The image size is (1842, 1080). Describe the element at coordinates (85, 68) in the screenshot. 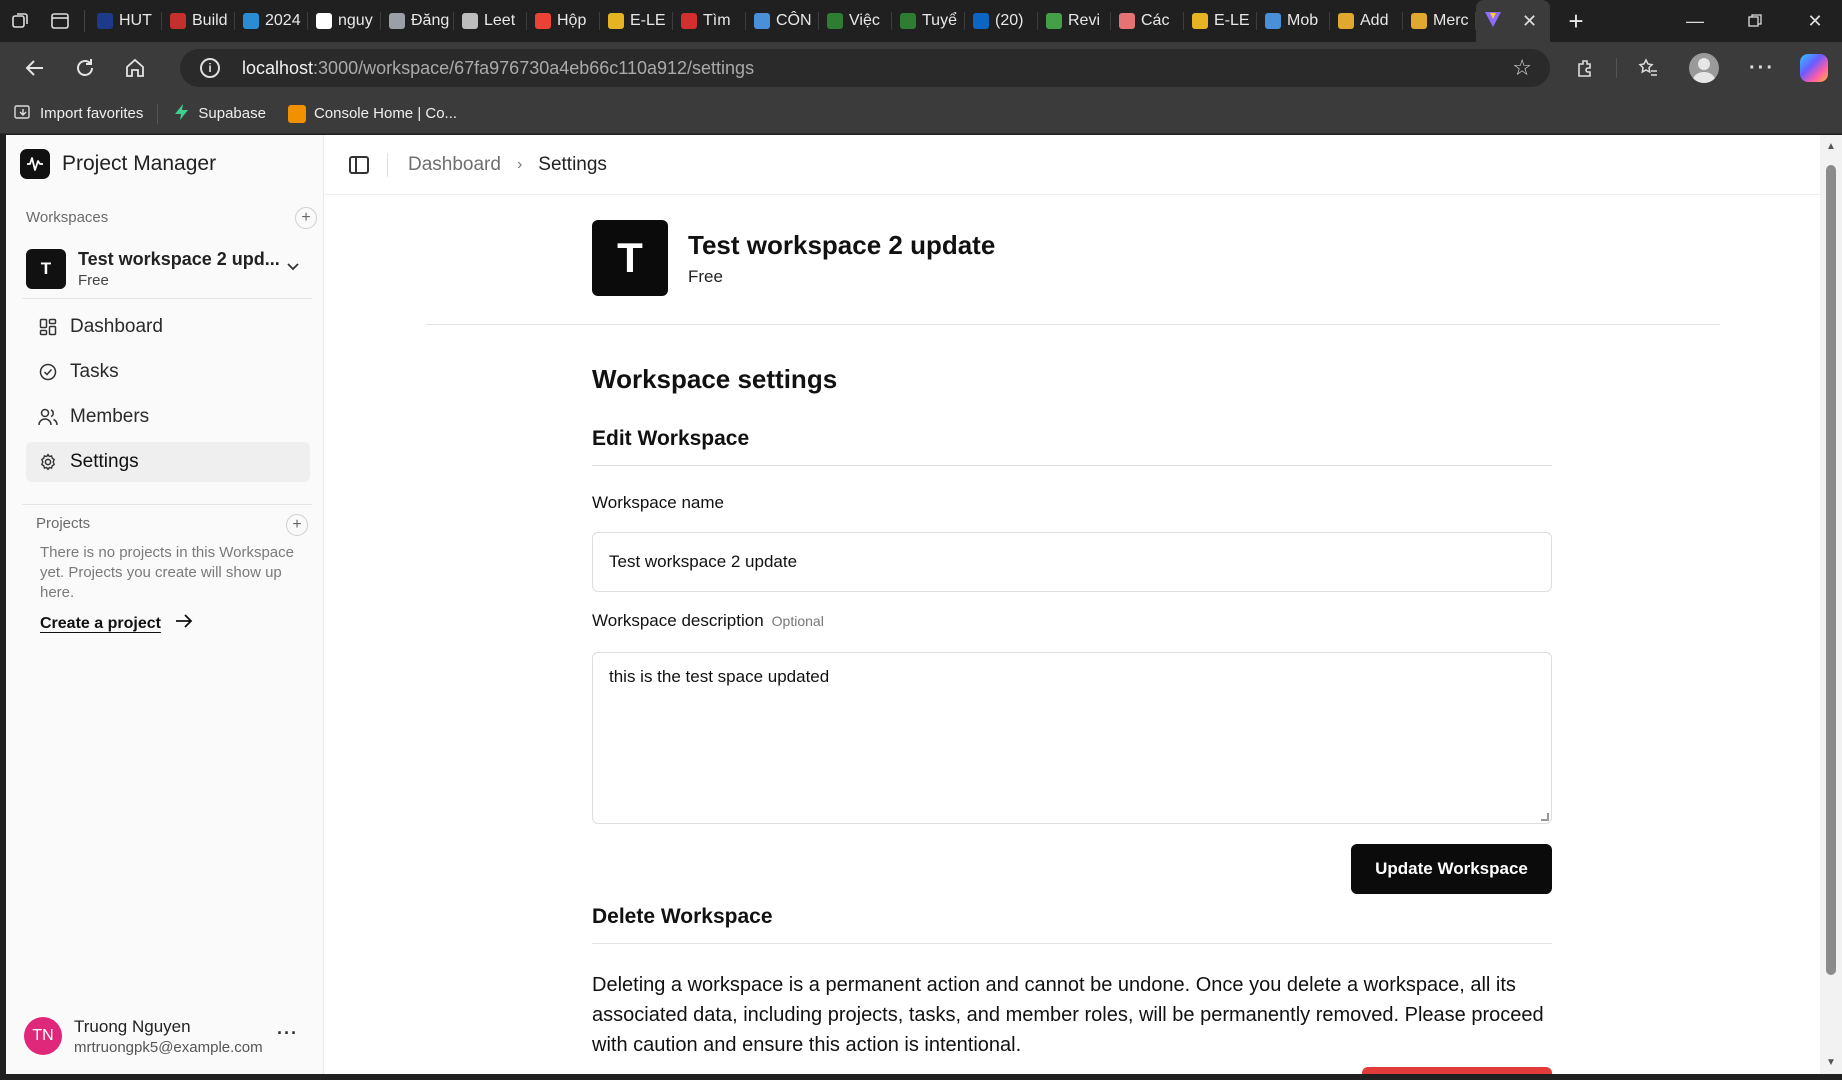

I see `refresh-icon` at that location.